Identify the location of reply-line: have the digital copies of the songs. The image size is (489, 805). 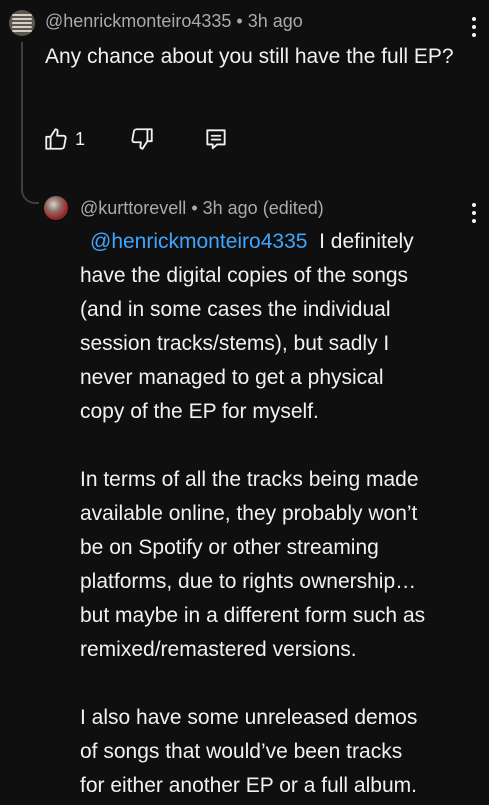
(244, 275).